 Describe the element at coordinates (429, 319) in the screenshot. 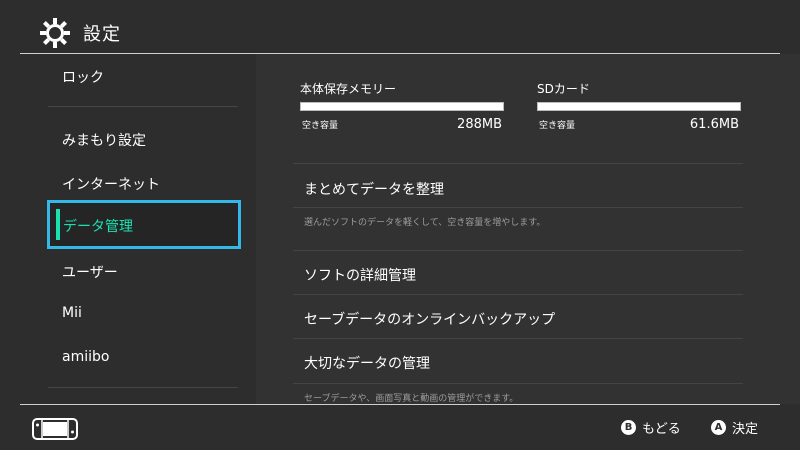

I see `menu-item-cloud-backup: セーブデータのオンラインバックアップ` at that location.